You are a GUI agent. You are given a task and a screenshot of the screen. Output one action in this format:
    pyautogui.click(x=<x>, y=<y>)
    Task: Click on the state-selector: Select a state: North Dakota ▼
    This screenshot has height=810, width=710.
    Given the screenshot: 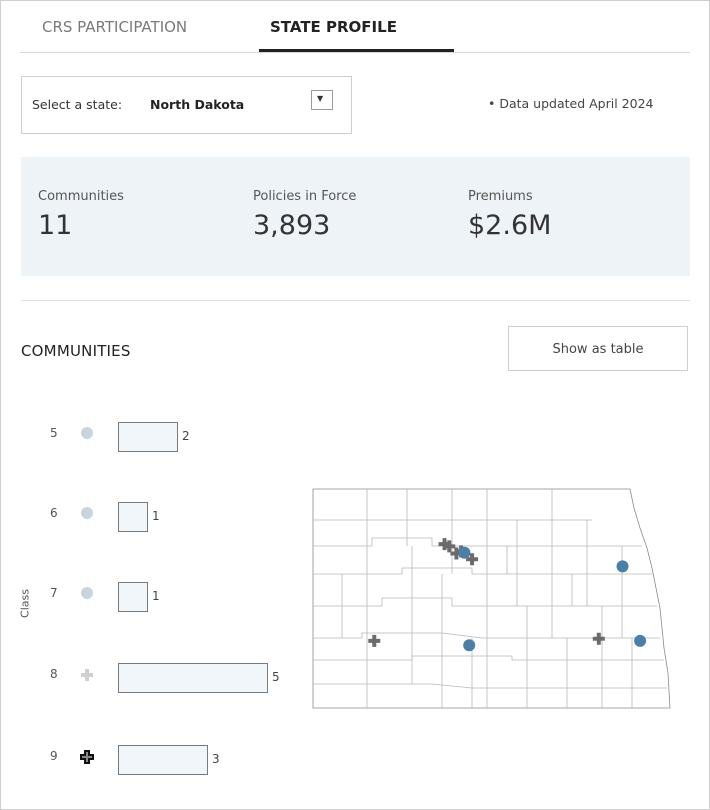 What is the action you would take?
    pyautogui.click(x=186, y=105)
    